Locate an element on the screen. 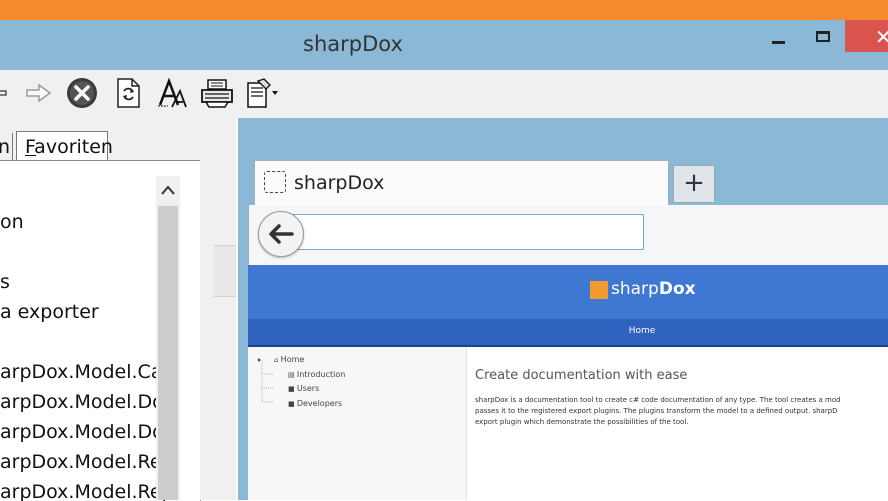 The height and width of the screenshot is (501, 888). maximize-button is located at coordinates (825, 36).